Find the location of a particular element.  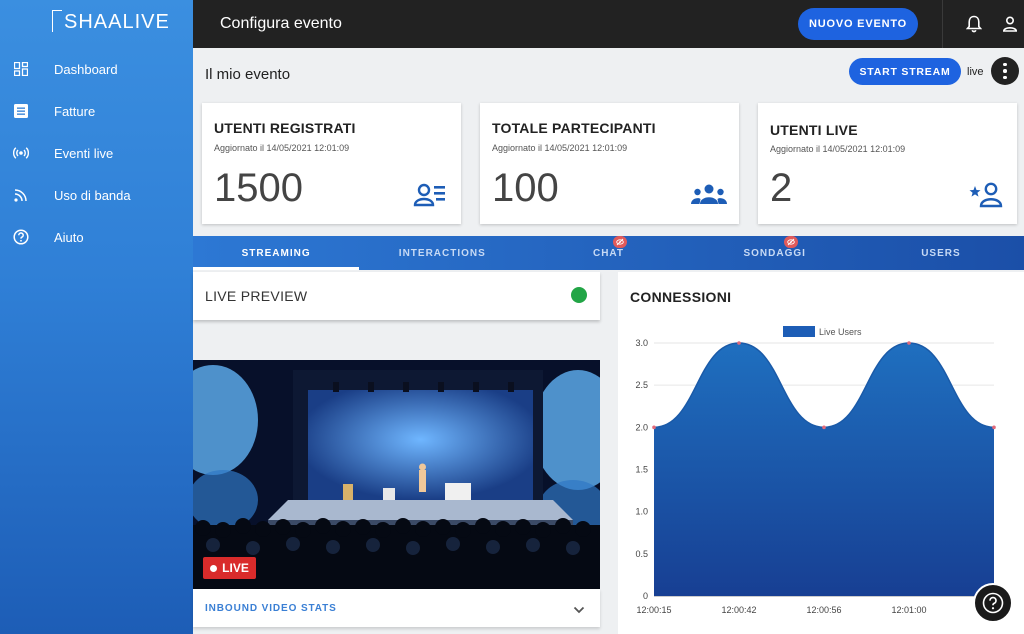

dashboard-icon is located at coordinates (21, 69).